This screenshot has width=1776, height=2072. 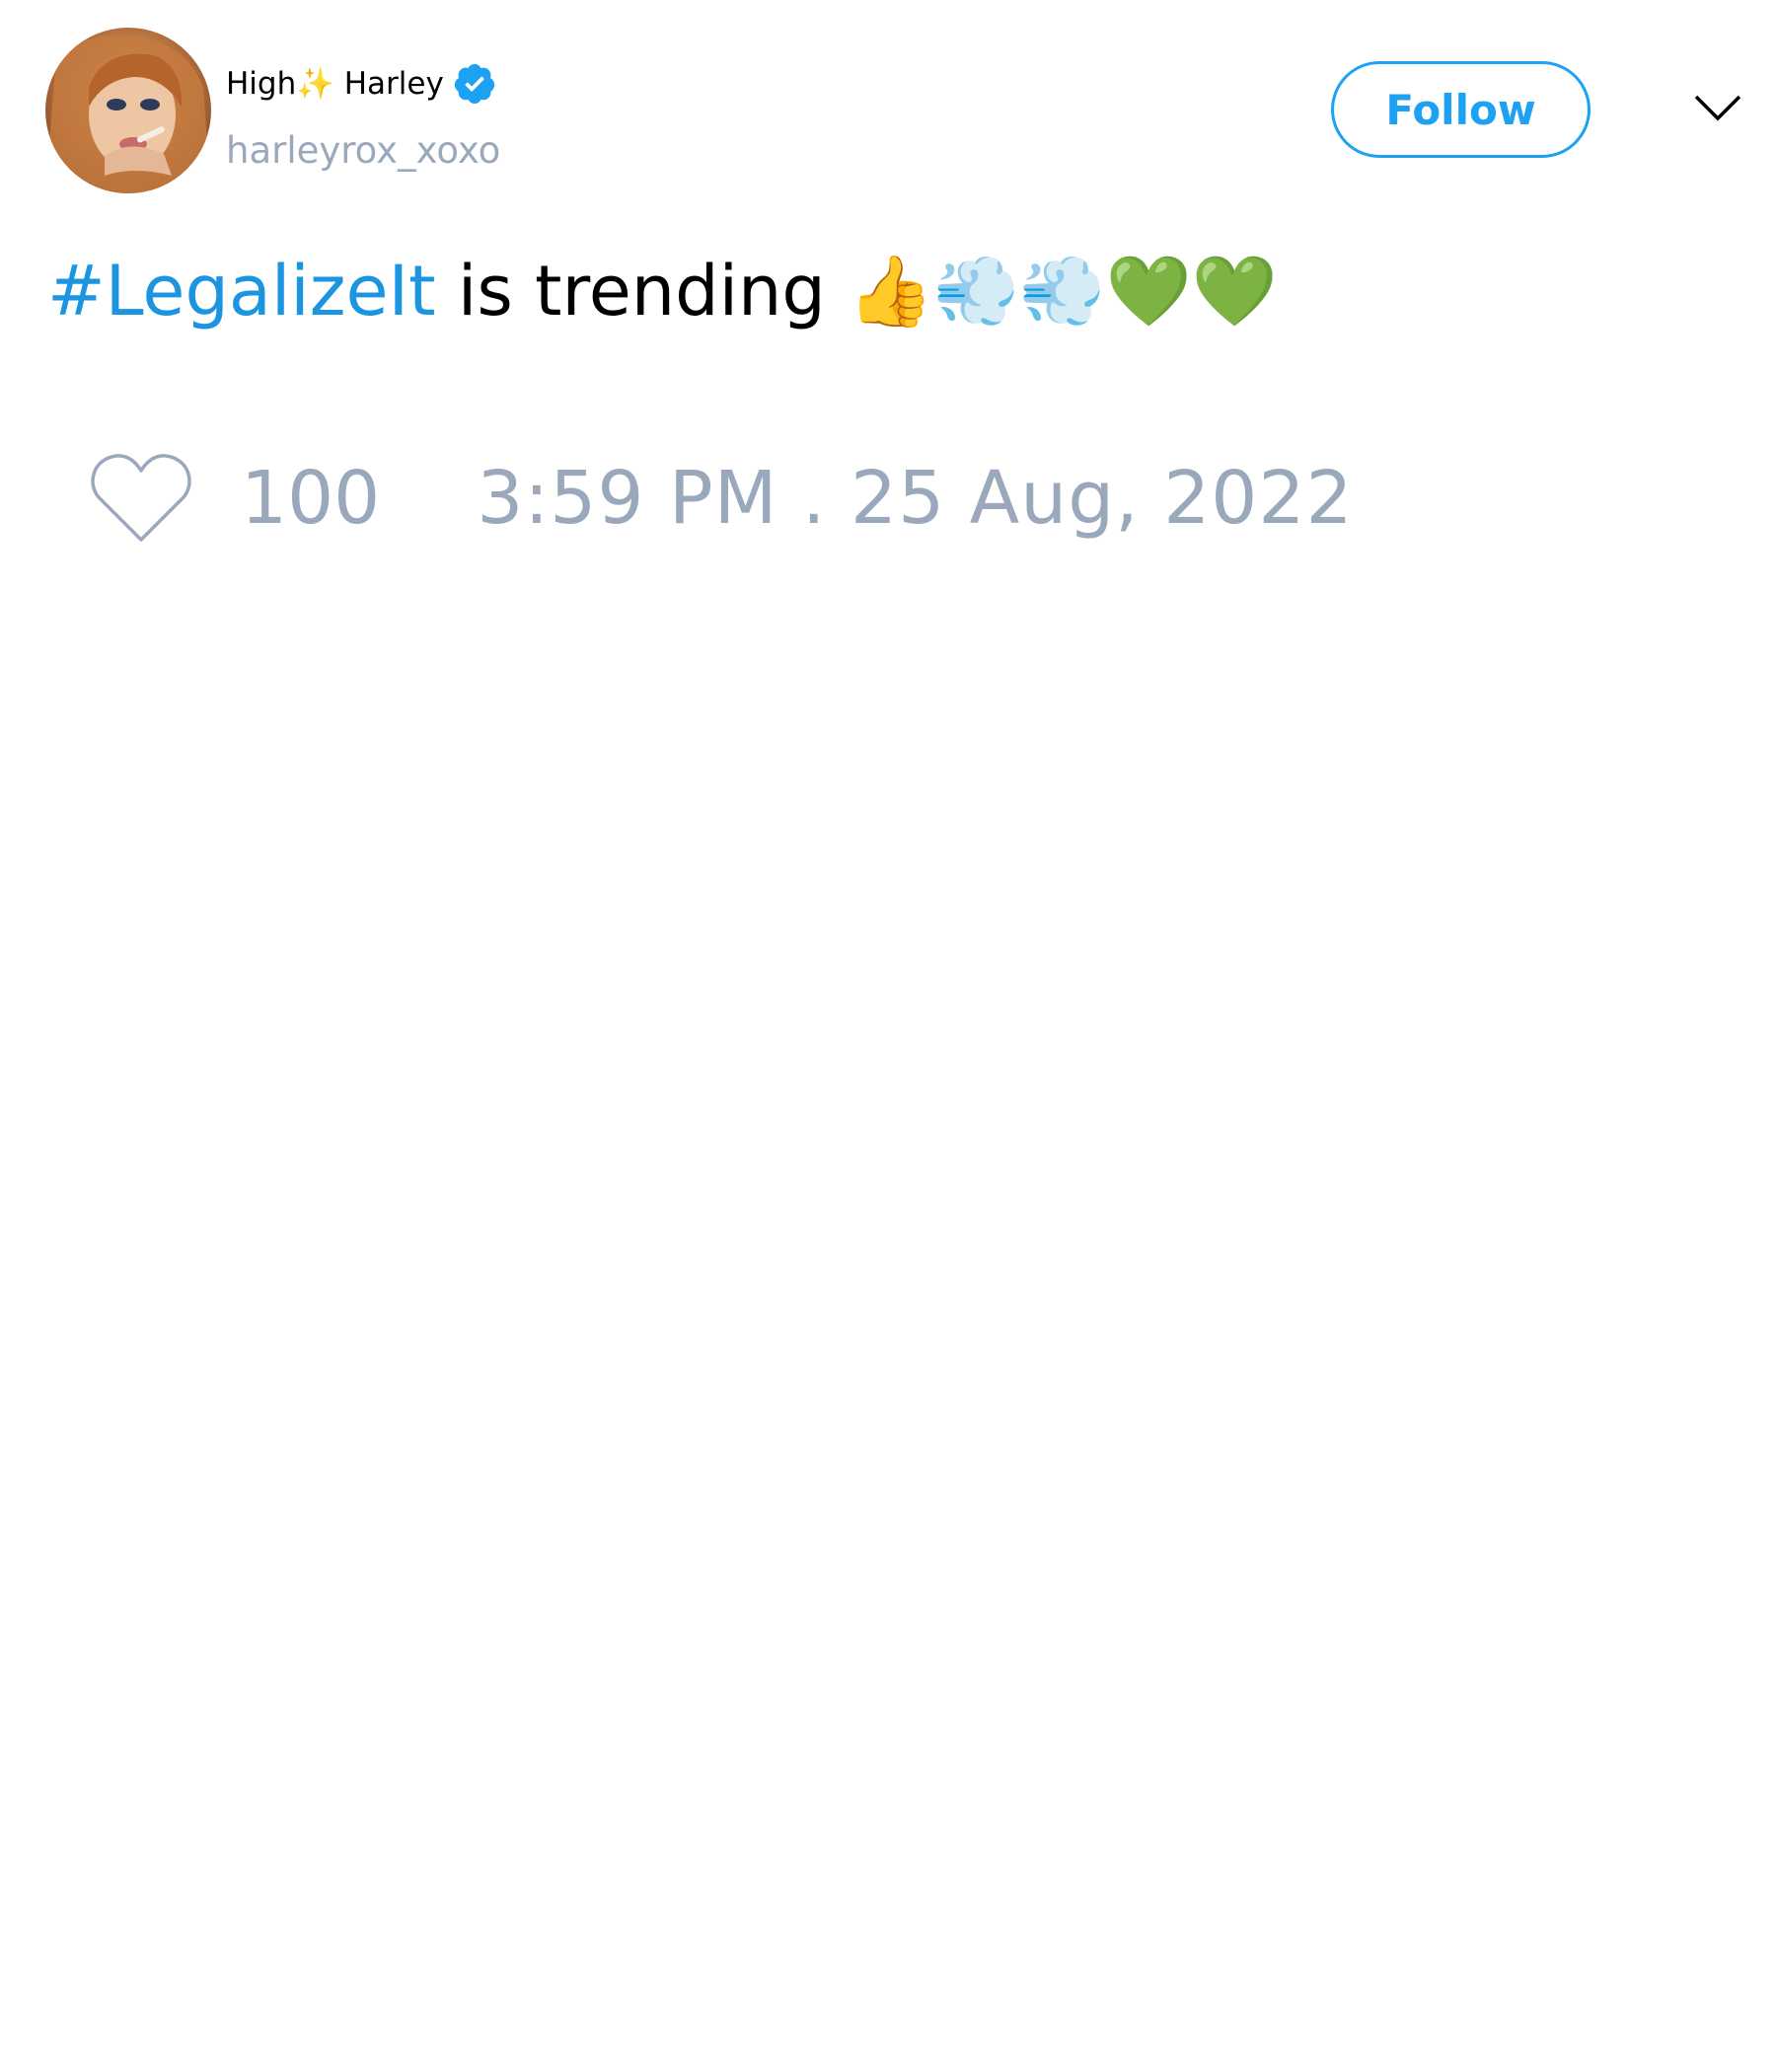 What do you see at coordinates (474, 84) in the screenshot?
I see `verified-badge-icon` at bounding box center [474, 84].